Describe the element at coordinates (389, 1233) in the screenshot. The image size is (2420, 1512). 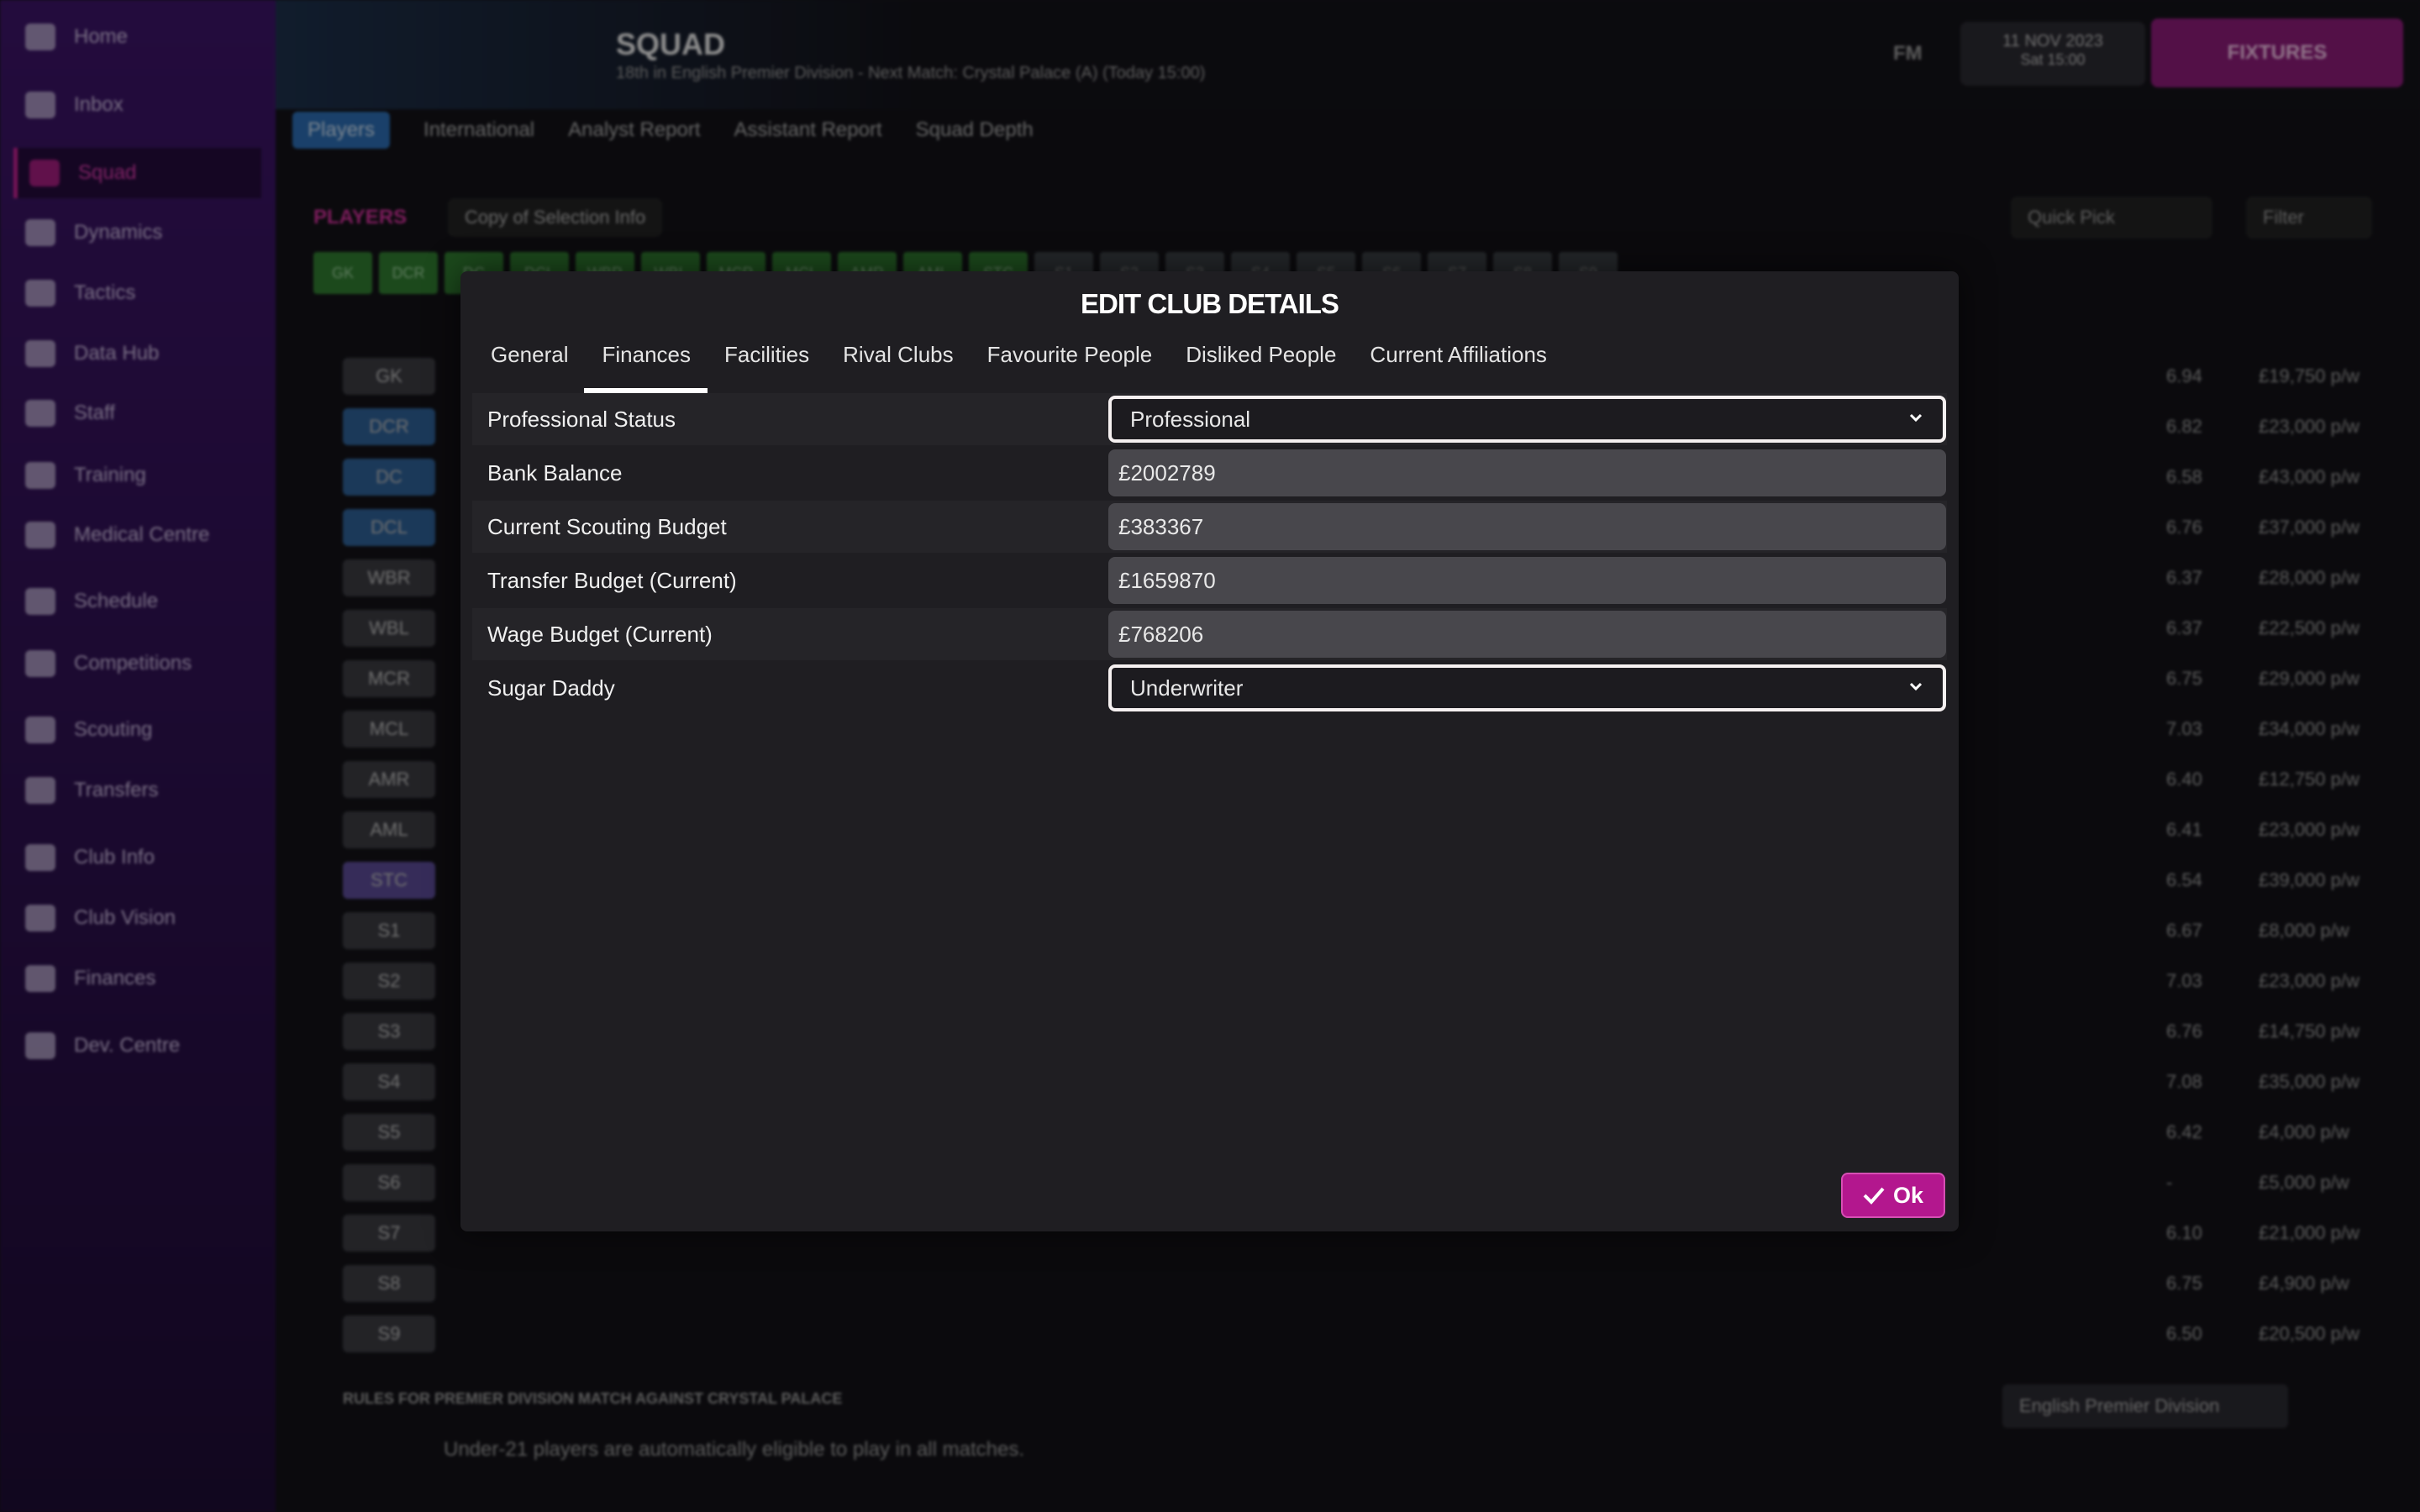
I see `position-select: S7` at that location.